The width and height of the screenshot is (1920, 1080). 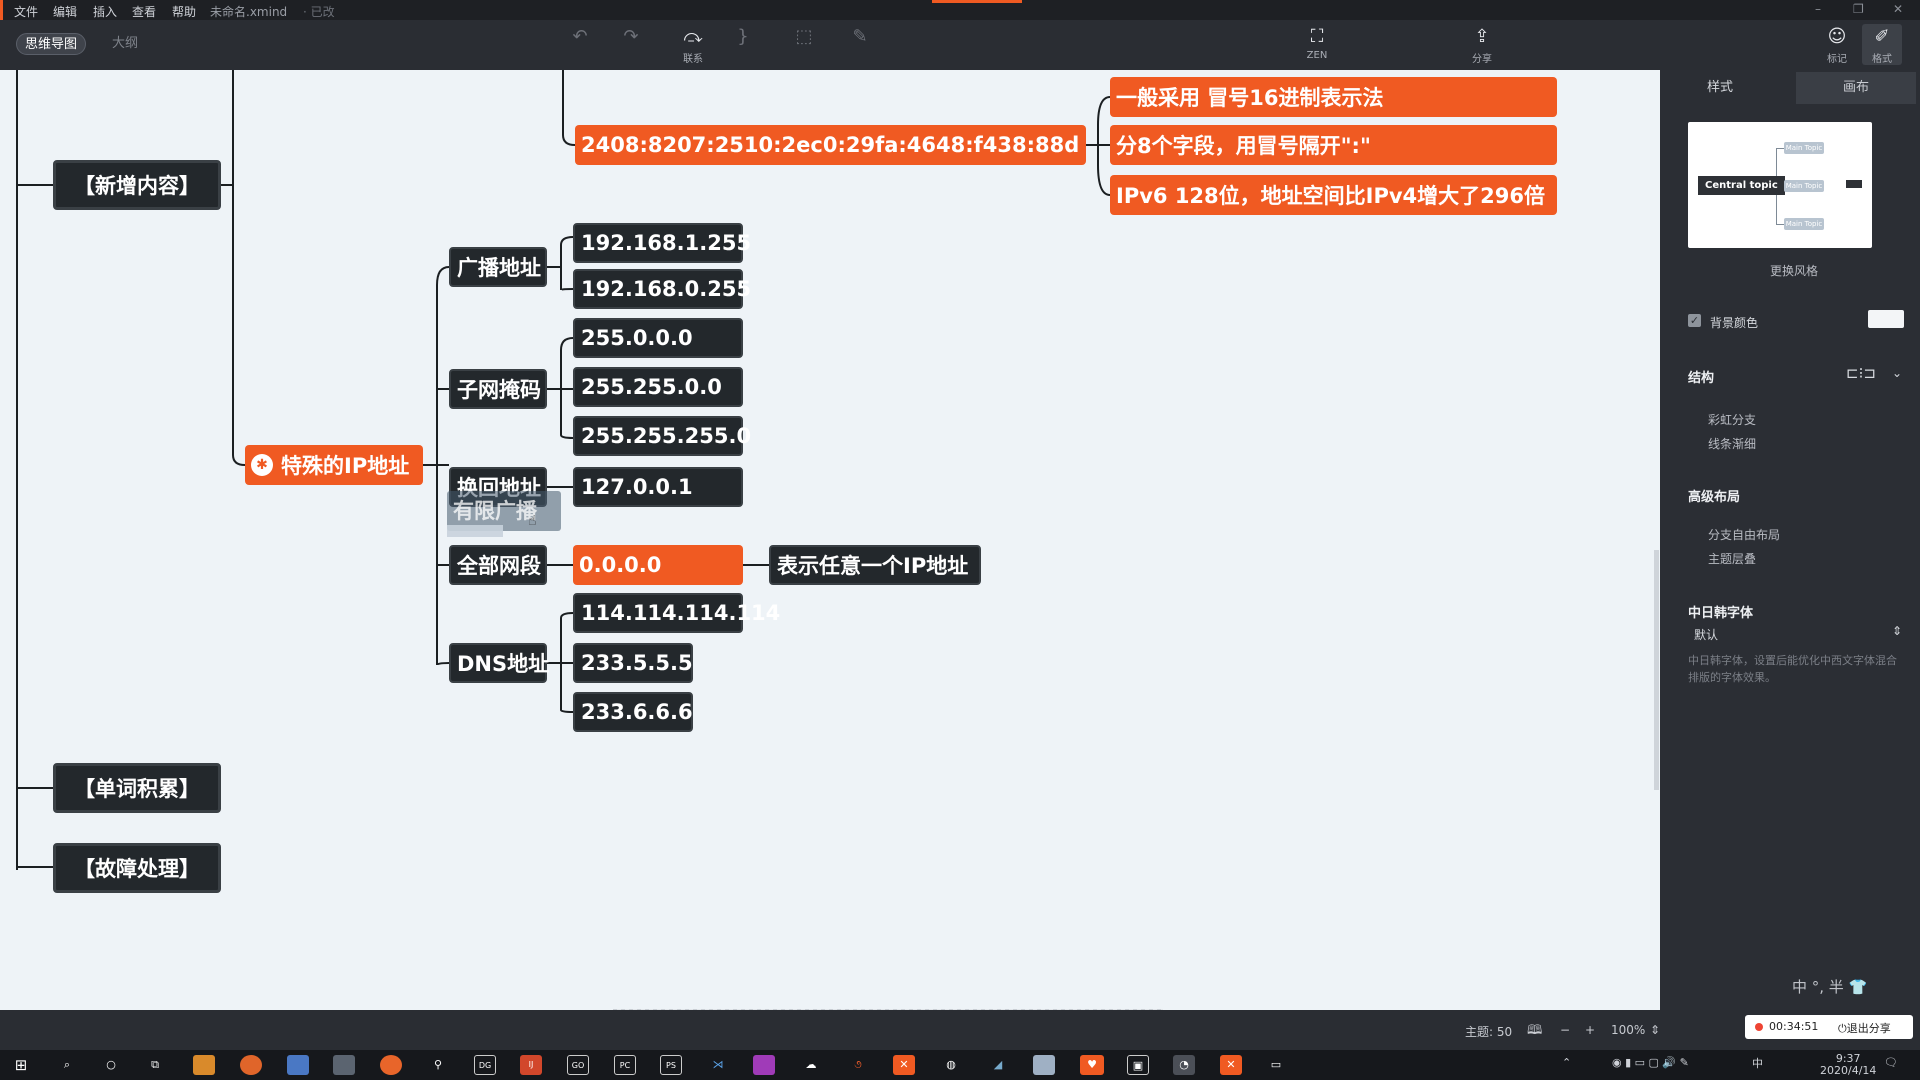 I want to click on zoom-in-button: +, so click(x=1590, y=1030).